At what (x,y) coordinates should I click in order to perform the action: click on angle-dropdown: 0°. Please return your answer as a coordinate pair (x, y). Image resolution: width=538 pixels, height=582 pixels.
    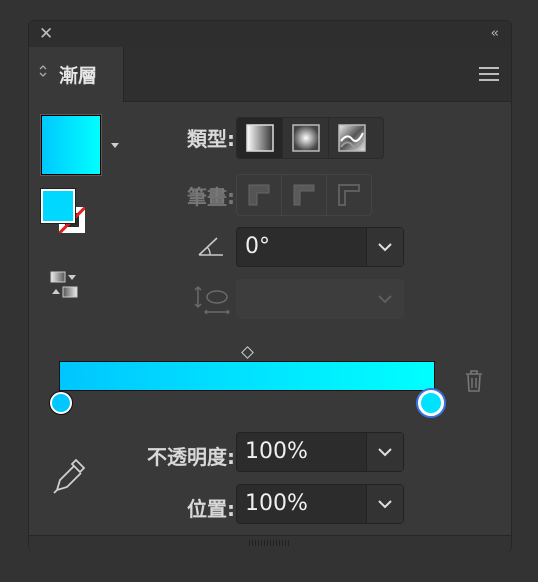
    Looking at the image, I should click on (320, 247).